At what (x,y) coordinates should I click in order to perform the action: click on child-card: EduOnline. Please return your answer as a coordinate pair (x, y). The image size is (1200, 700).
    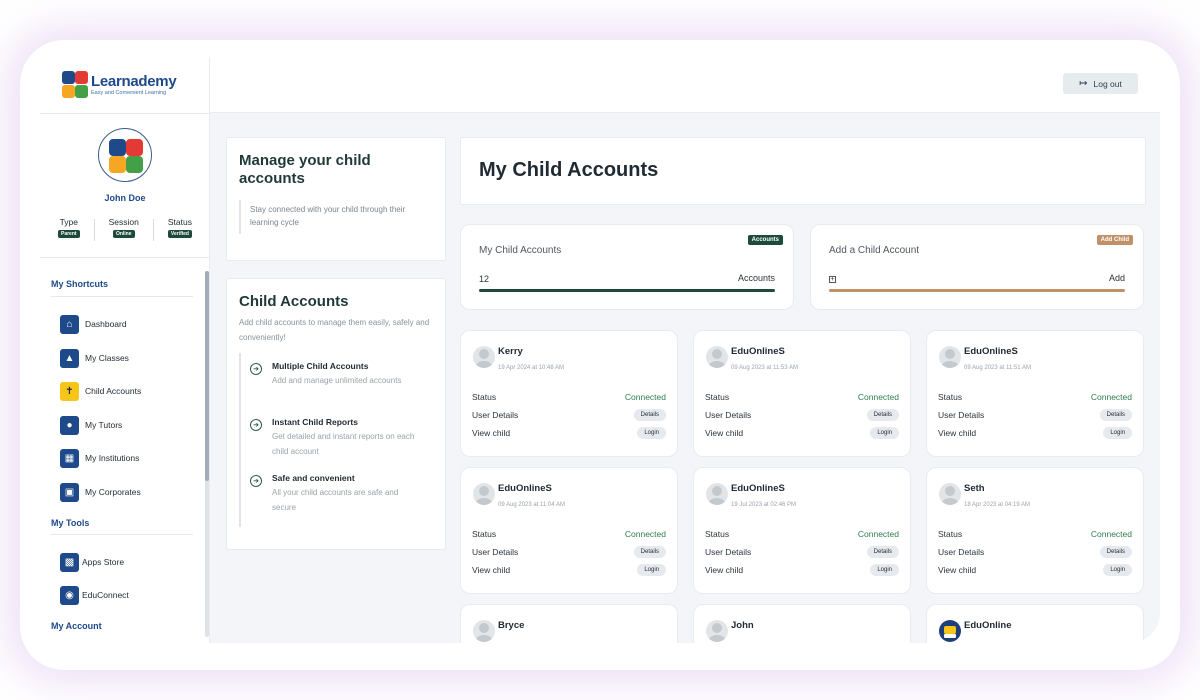
    Looking at the image, I should click on (1035, 623).